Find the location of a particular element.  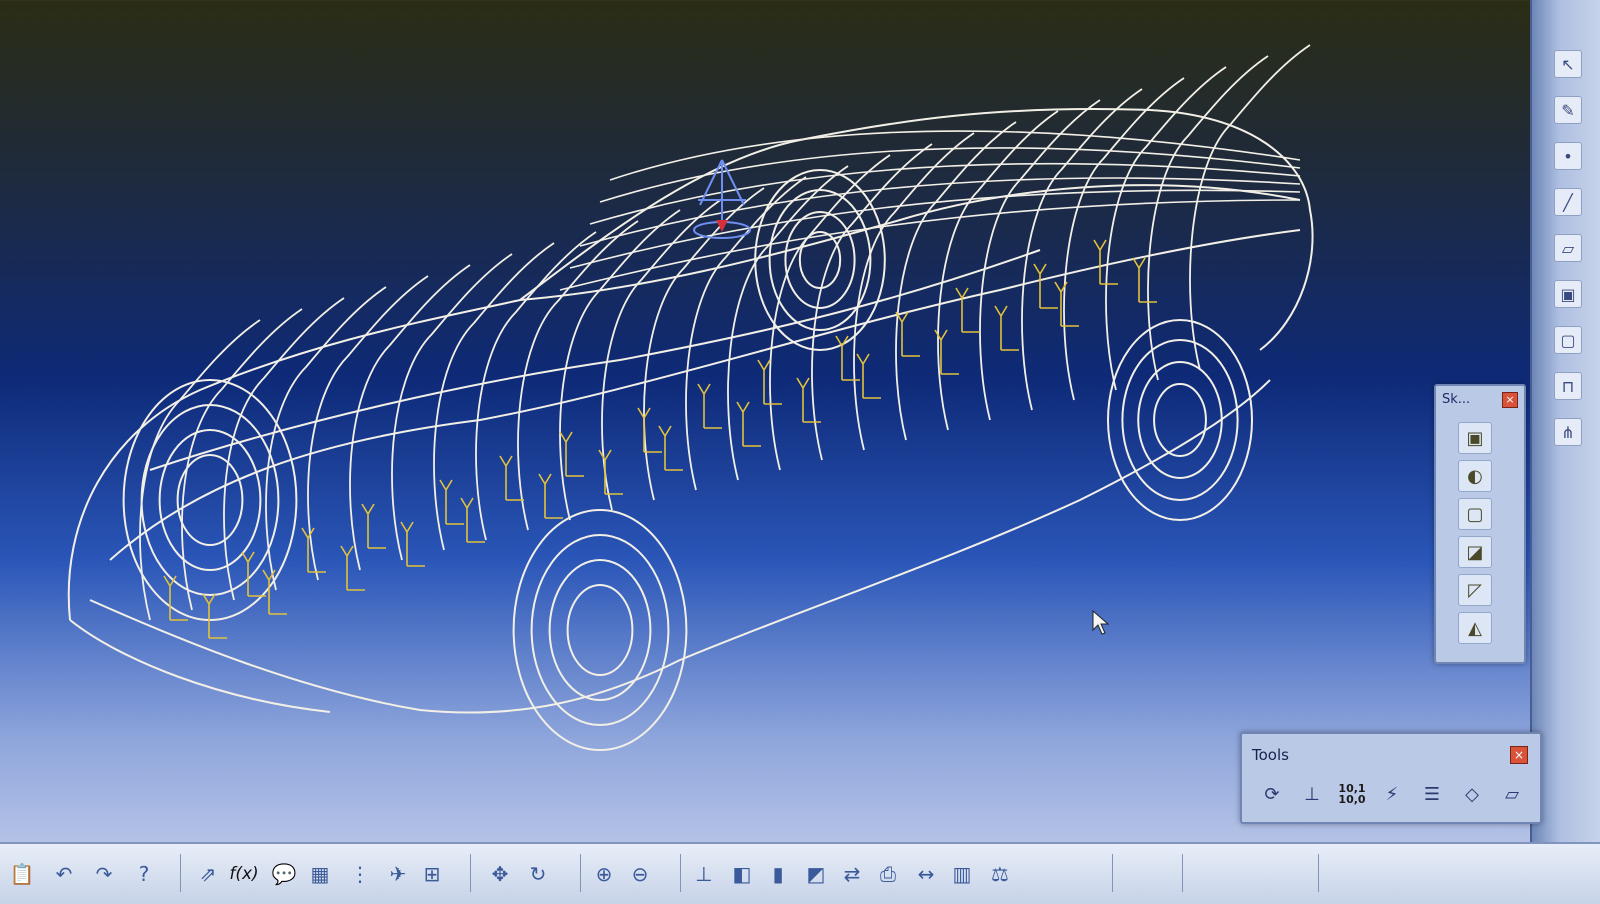

body-curve is located at coordinates (200, 666).